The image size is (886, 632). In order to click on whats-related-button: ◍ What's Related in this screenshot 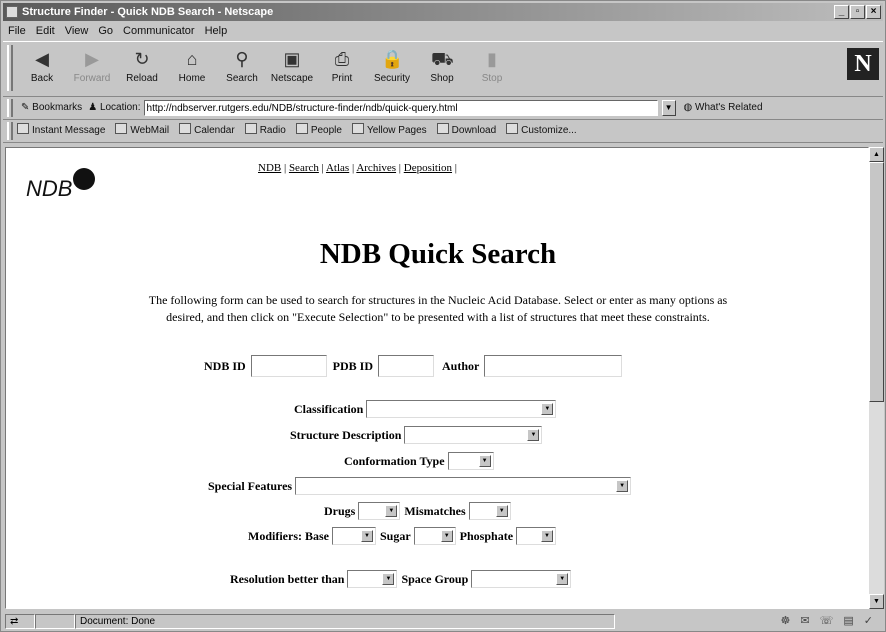, I will do `click(723, 108)`.